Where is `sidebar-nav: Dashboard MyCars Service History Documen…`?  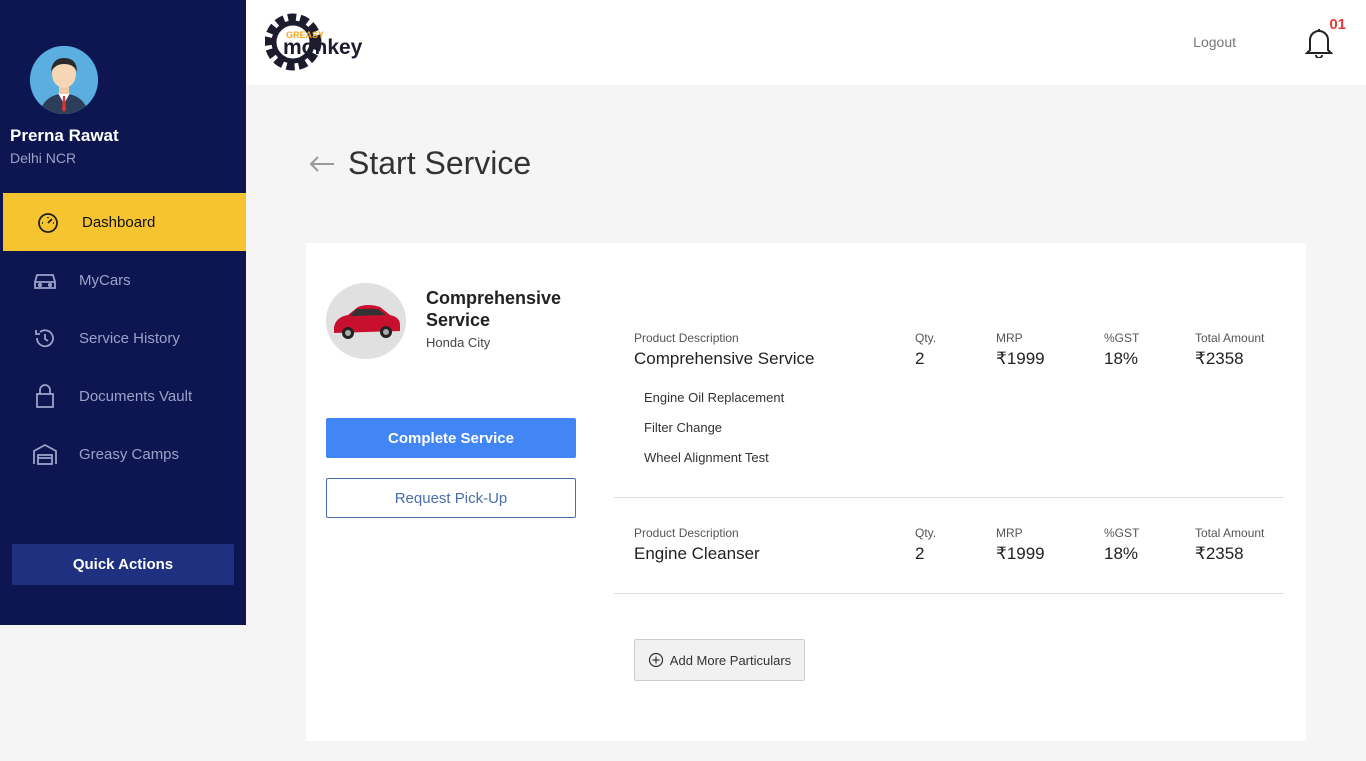
sidebar-nav: Dashboard MyCars Service History Documen… is located at coordinates (123, 338).